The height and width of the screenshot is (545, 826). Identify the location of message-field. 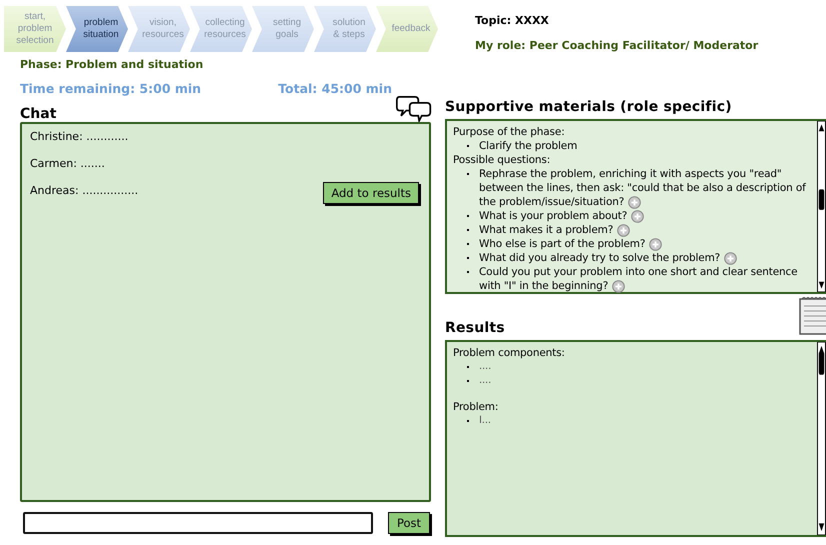
(198, 523).